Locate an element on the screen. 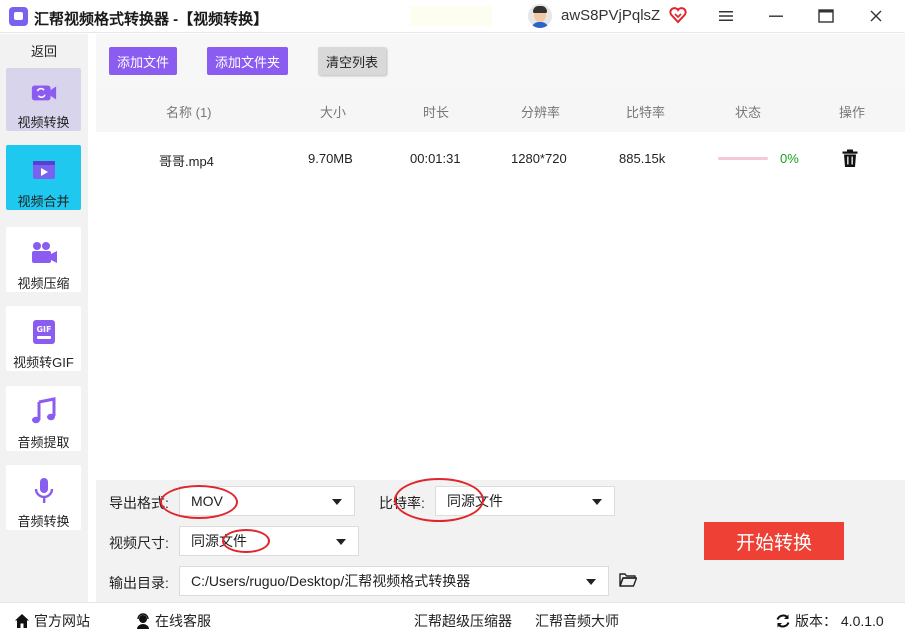 The width and height of the screenshot is (905, 632). website-link: 官方网站 is located at coordinates (52, 621).